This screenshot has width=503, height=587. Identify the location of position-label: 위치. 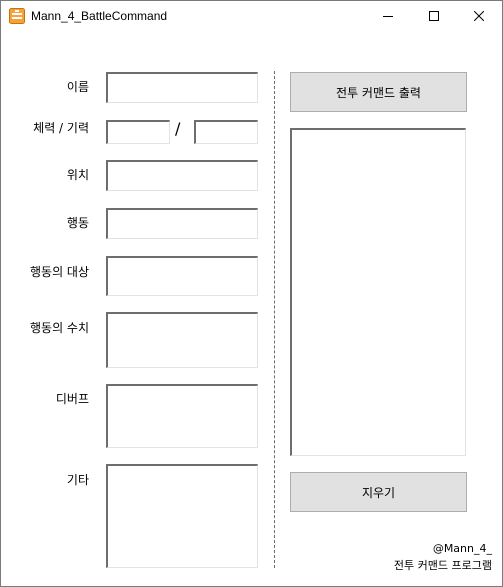
(77, 175).